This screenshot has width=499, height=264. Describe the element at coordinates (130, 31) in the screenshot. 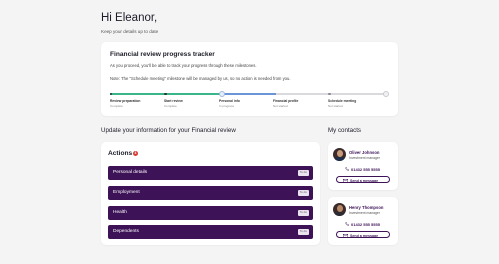

I see `greeting-subtitle: Keep your details up to date` at that location.